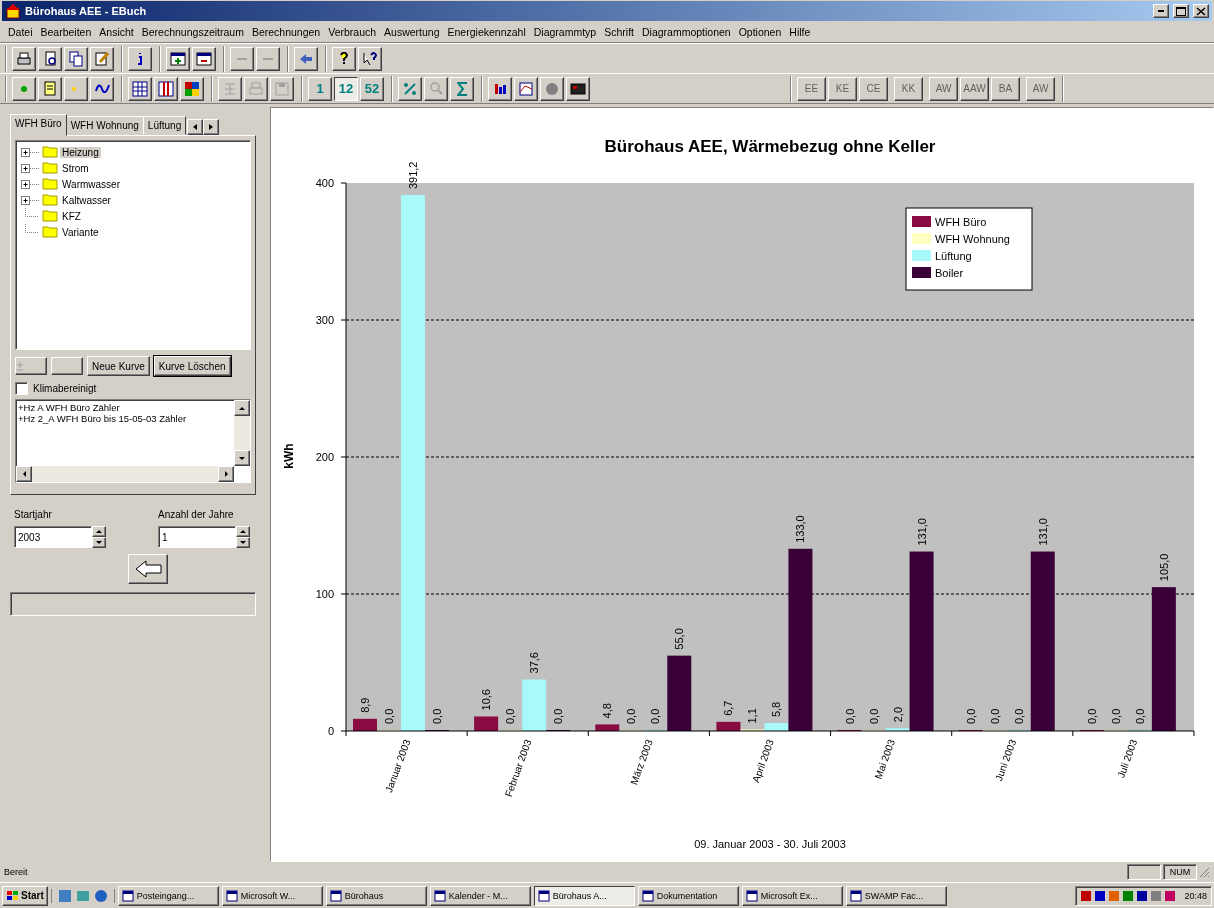 Image resolution: width=1214 pixels, height=908 pixels. What do you see at coordinates (641, 762) in the screenshot?
I see `category-label: März 2003` at bounding box center [641, 762].